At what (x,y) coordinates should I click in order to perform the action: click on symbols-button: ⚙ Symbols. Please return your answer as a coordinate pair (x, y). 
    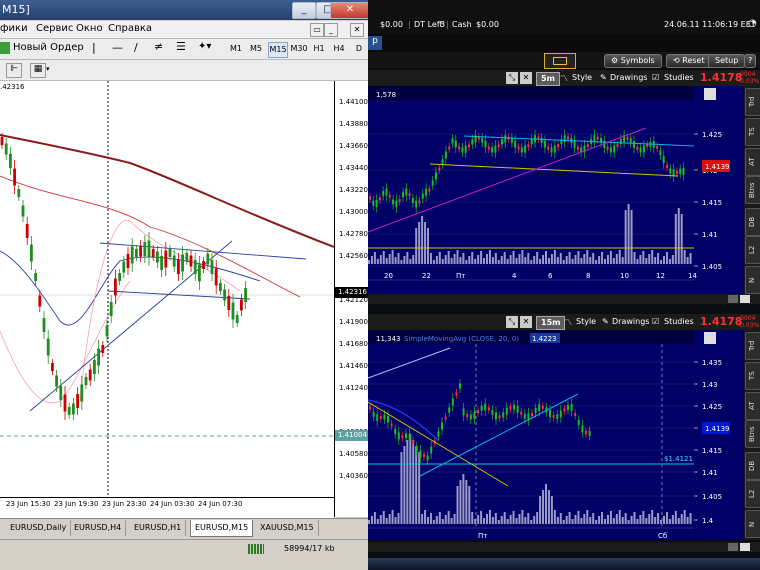
    Looking at the image, I should click on (633, 61).